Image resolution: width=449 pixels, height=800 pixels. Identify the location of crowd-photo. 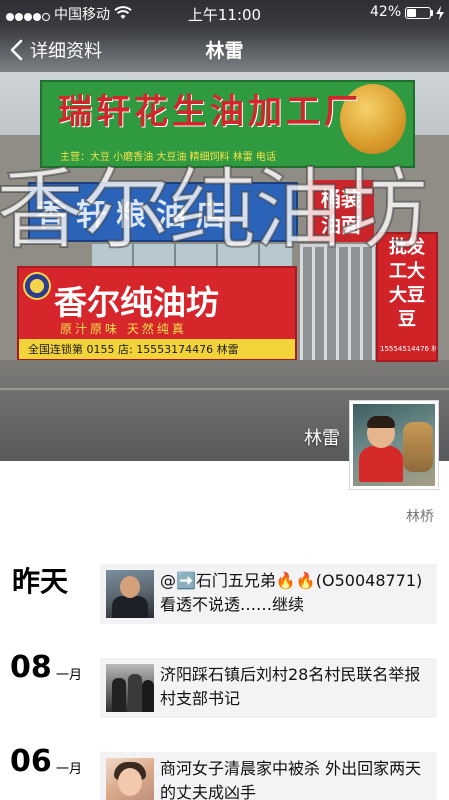
(130, 688).